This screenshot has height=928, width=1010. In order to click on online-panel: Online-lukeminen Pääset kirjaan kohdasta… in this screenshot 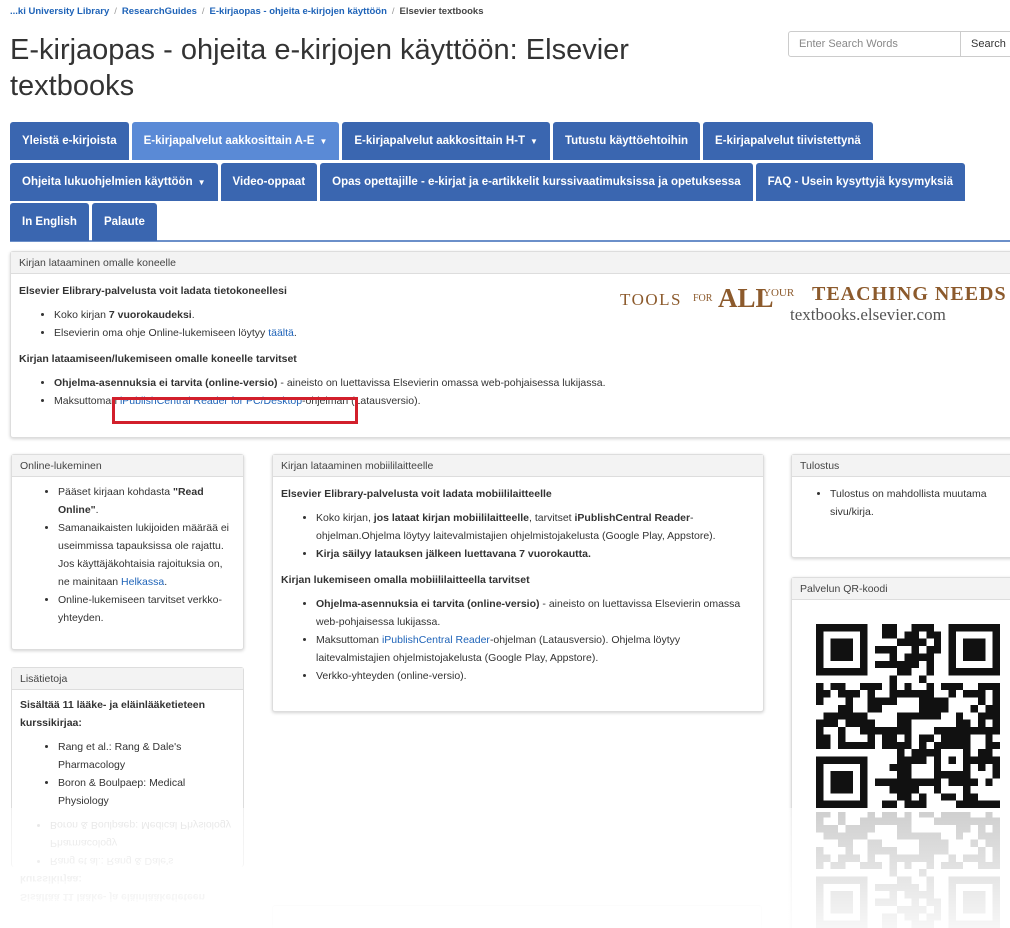, I will do `click(127, 552)`.